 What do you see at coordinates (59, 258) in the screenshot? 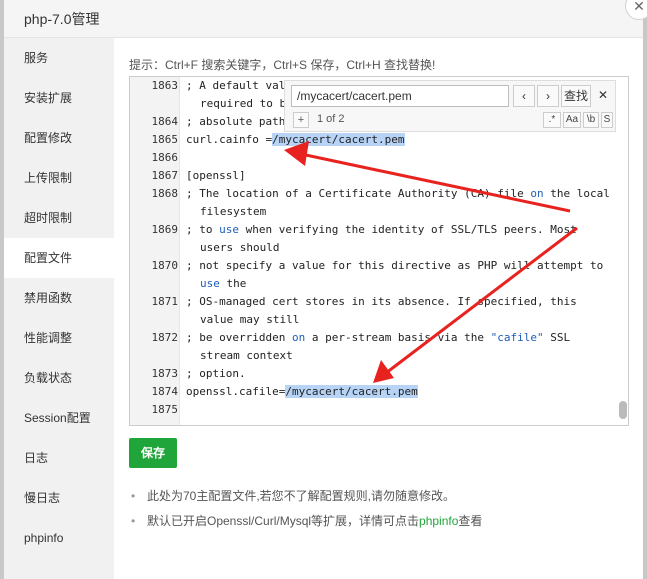
I see `sidebar-item-config-file: 配置文件` at bounding box center [59, 258].